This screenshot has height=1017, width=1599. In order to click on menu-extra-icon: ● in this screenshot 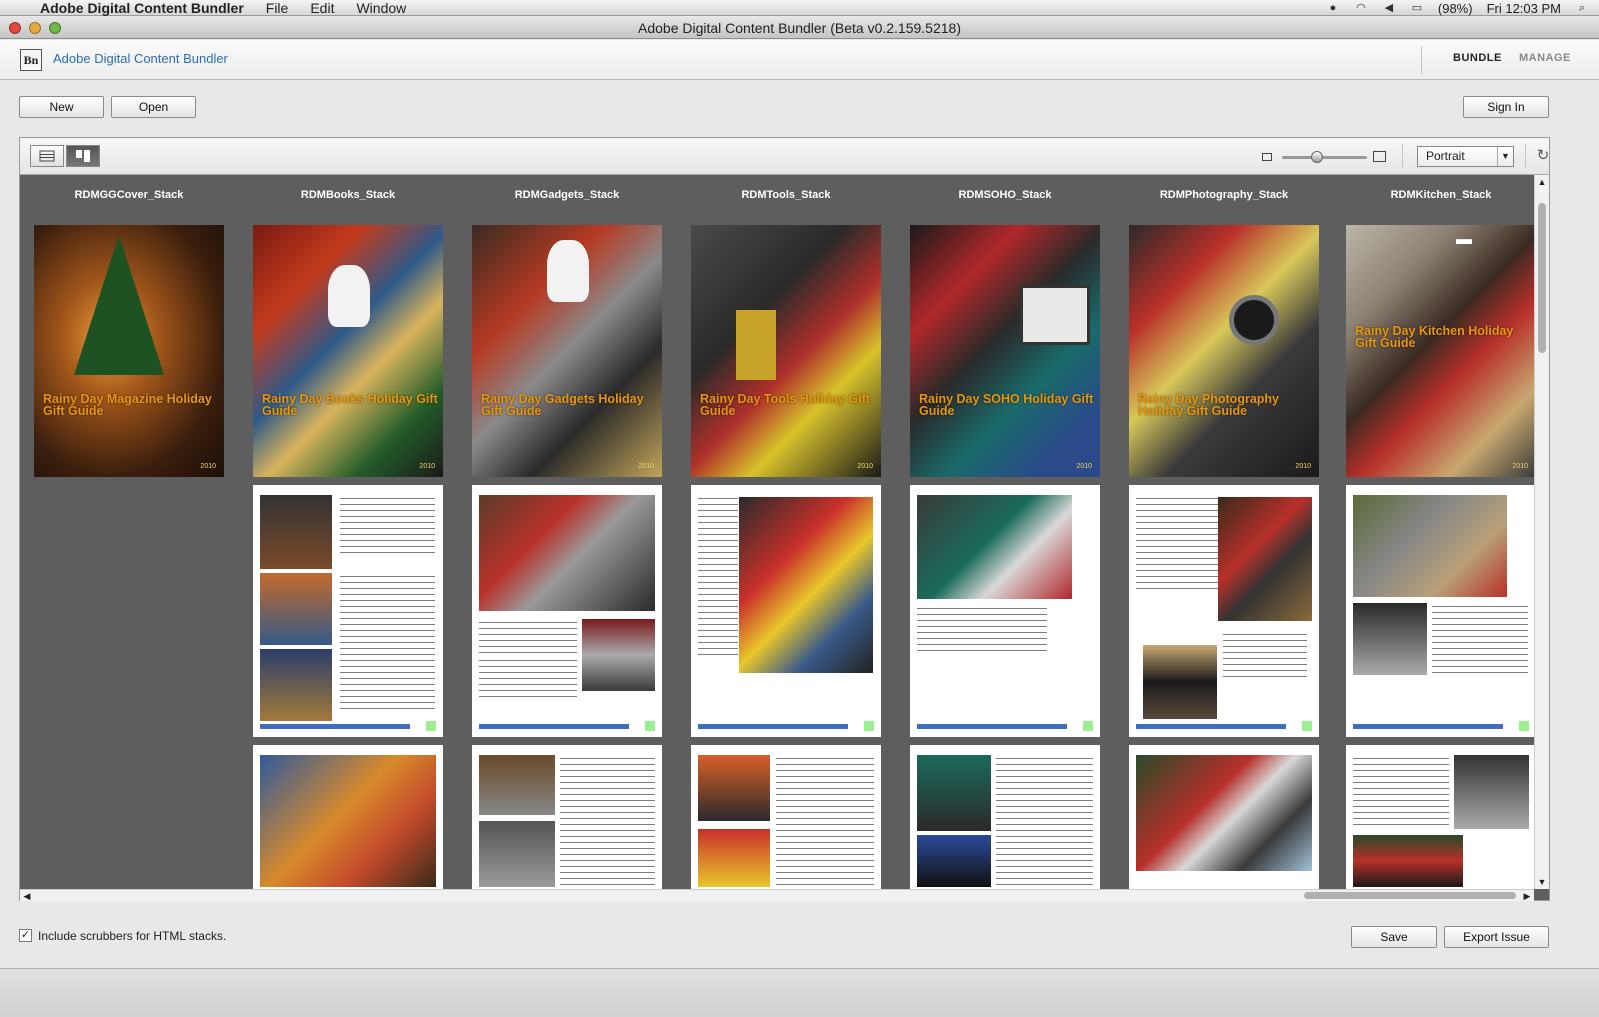, I will do `click(1333, 8)`.